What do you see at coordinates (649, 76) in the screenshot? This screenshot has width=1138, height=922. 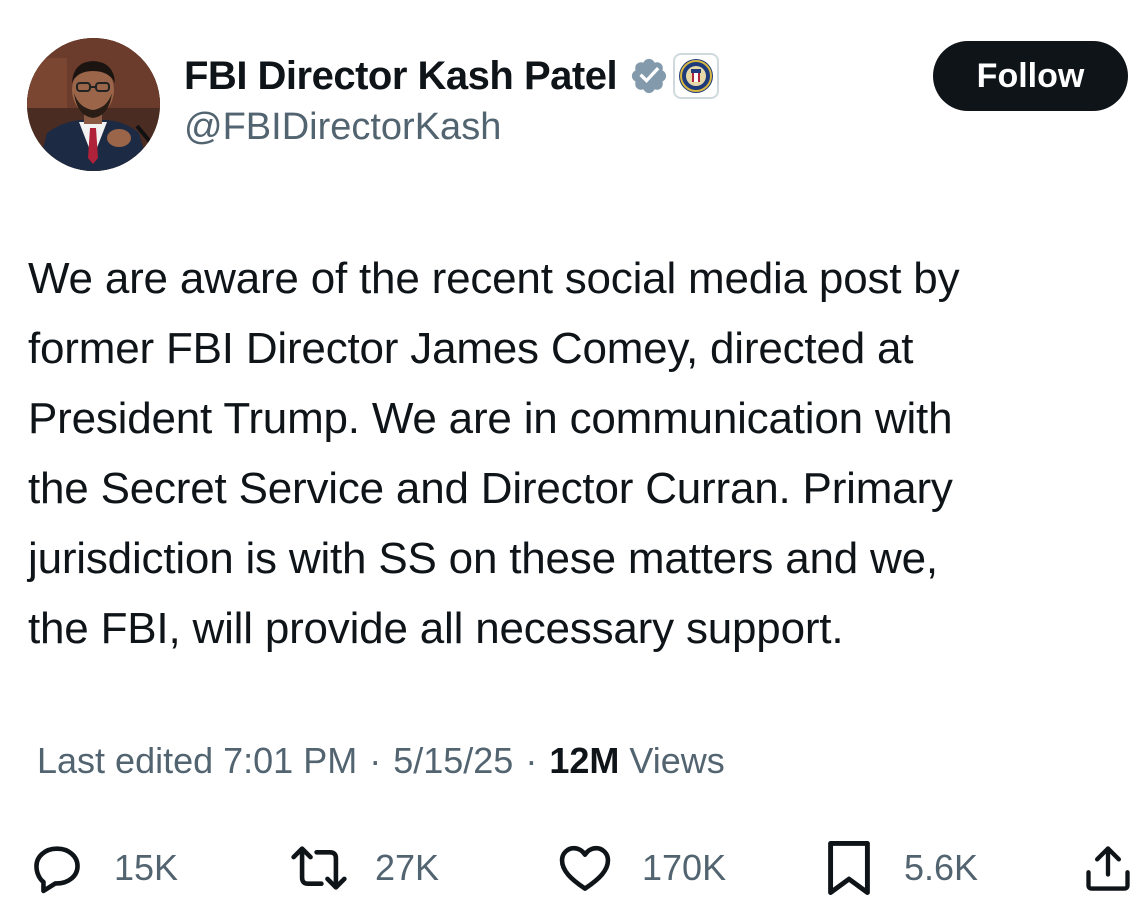 I see `verified-badge-icon` at bounding box center [649, 76].